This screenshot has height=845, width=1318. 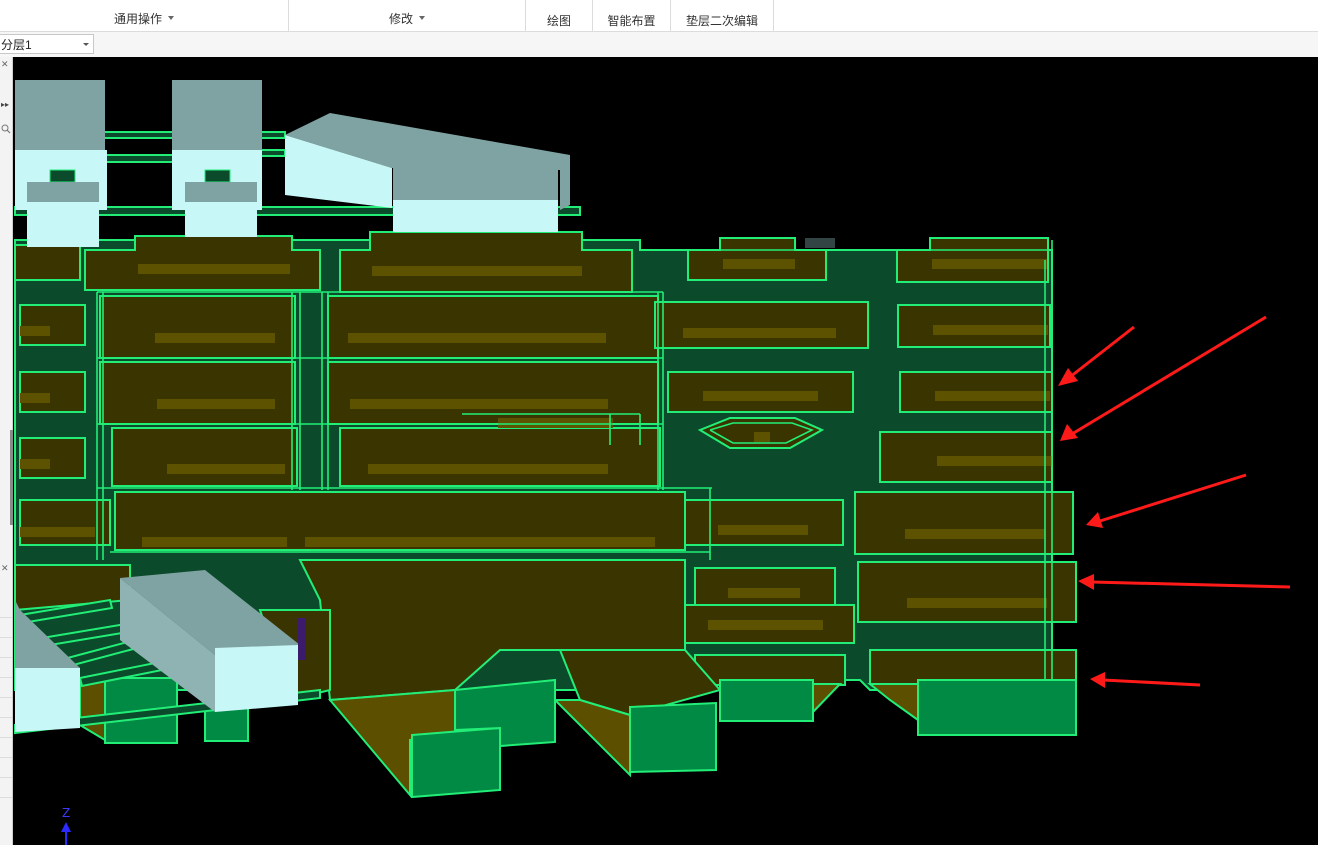 I want to click on tab-cushion-secondary-edit: 垫层二次编辑, so click(x=722, y=15).